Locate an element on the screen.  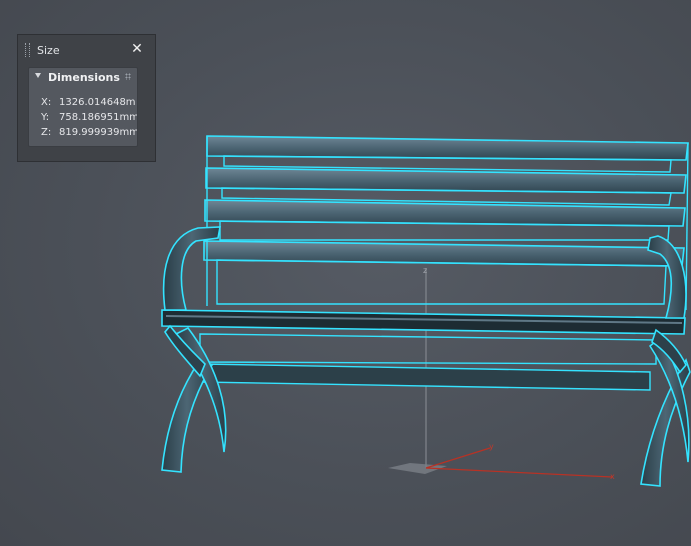
collapse-arrow-icon is located at coordinates (38, 75).